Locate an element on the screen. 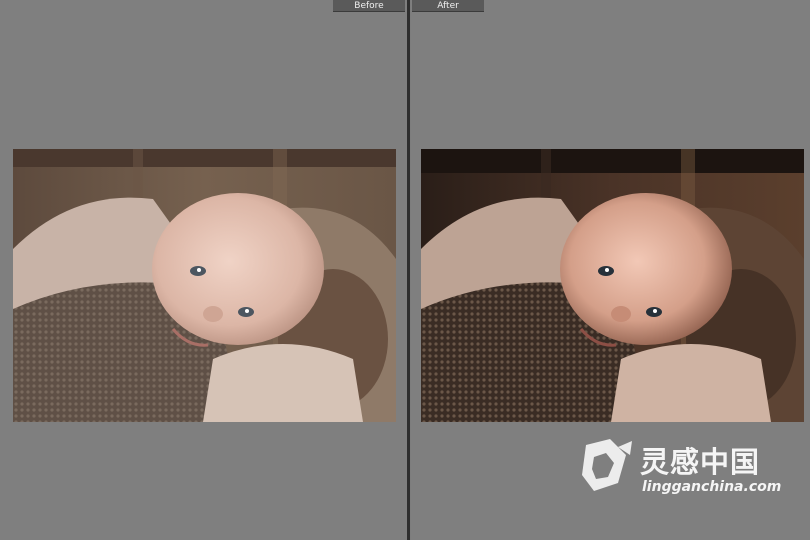 The height and width of the screenshot is (540, 810). after-label: After is located at coordinates (448, 6).